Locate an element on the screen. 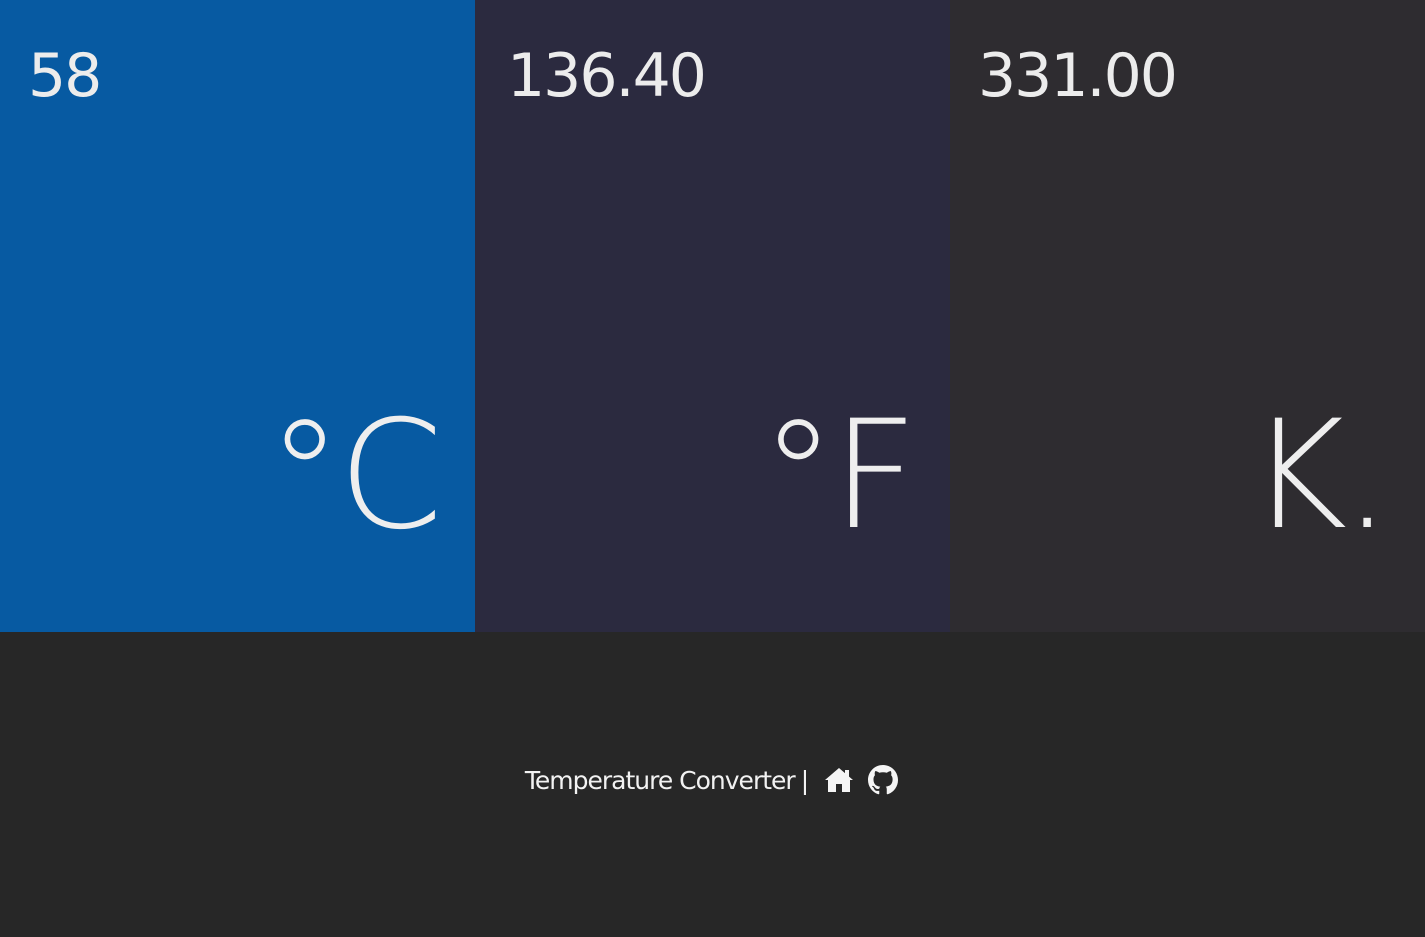 This screenshot has height=937, width=1425. github-icon is located at coordinates (883, 780).